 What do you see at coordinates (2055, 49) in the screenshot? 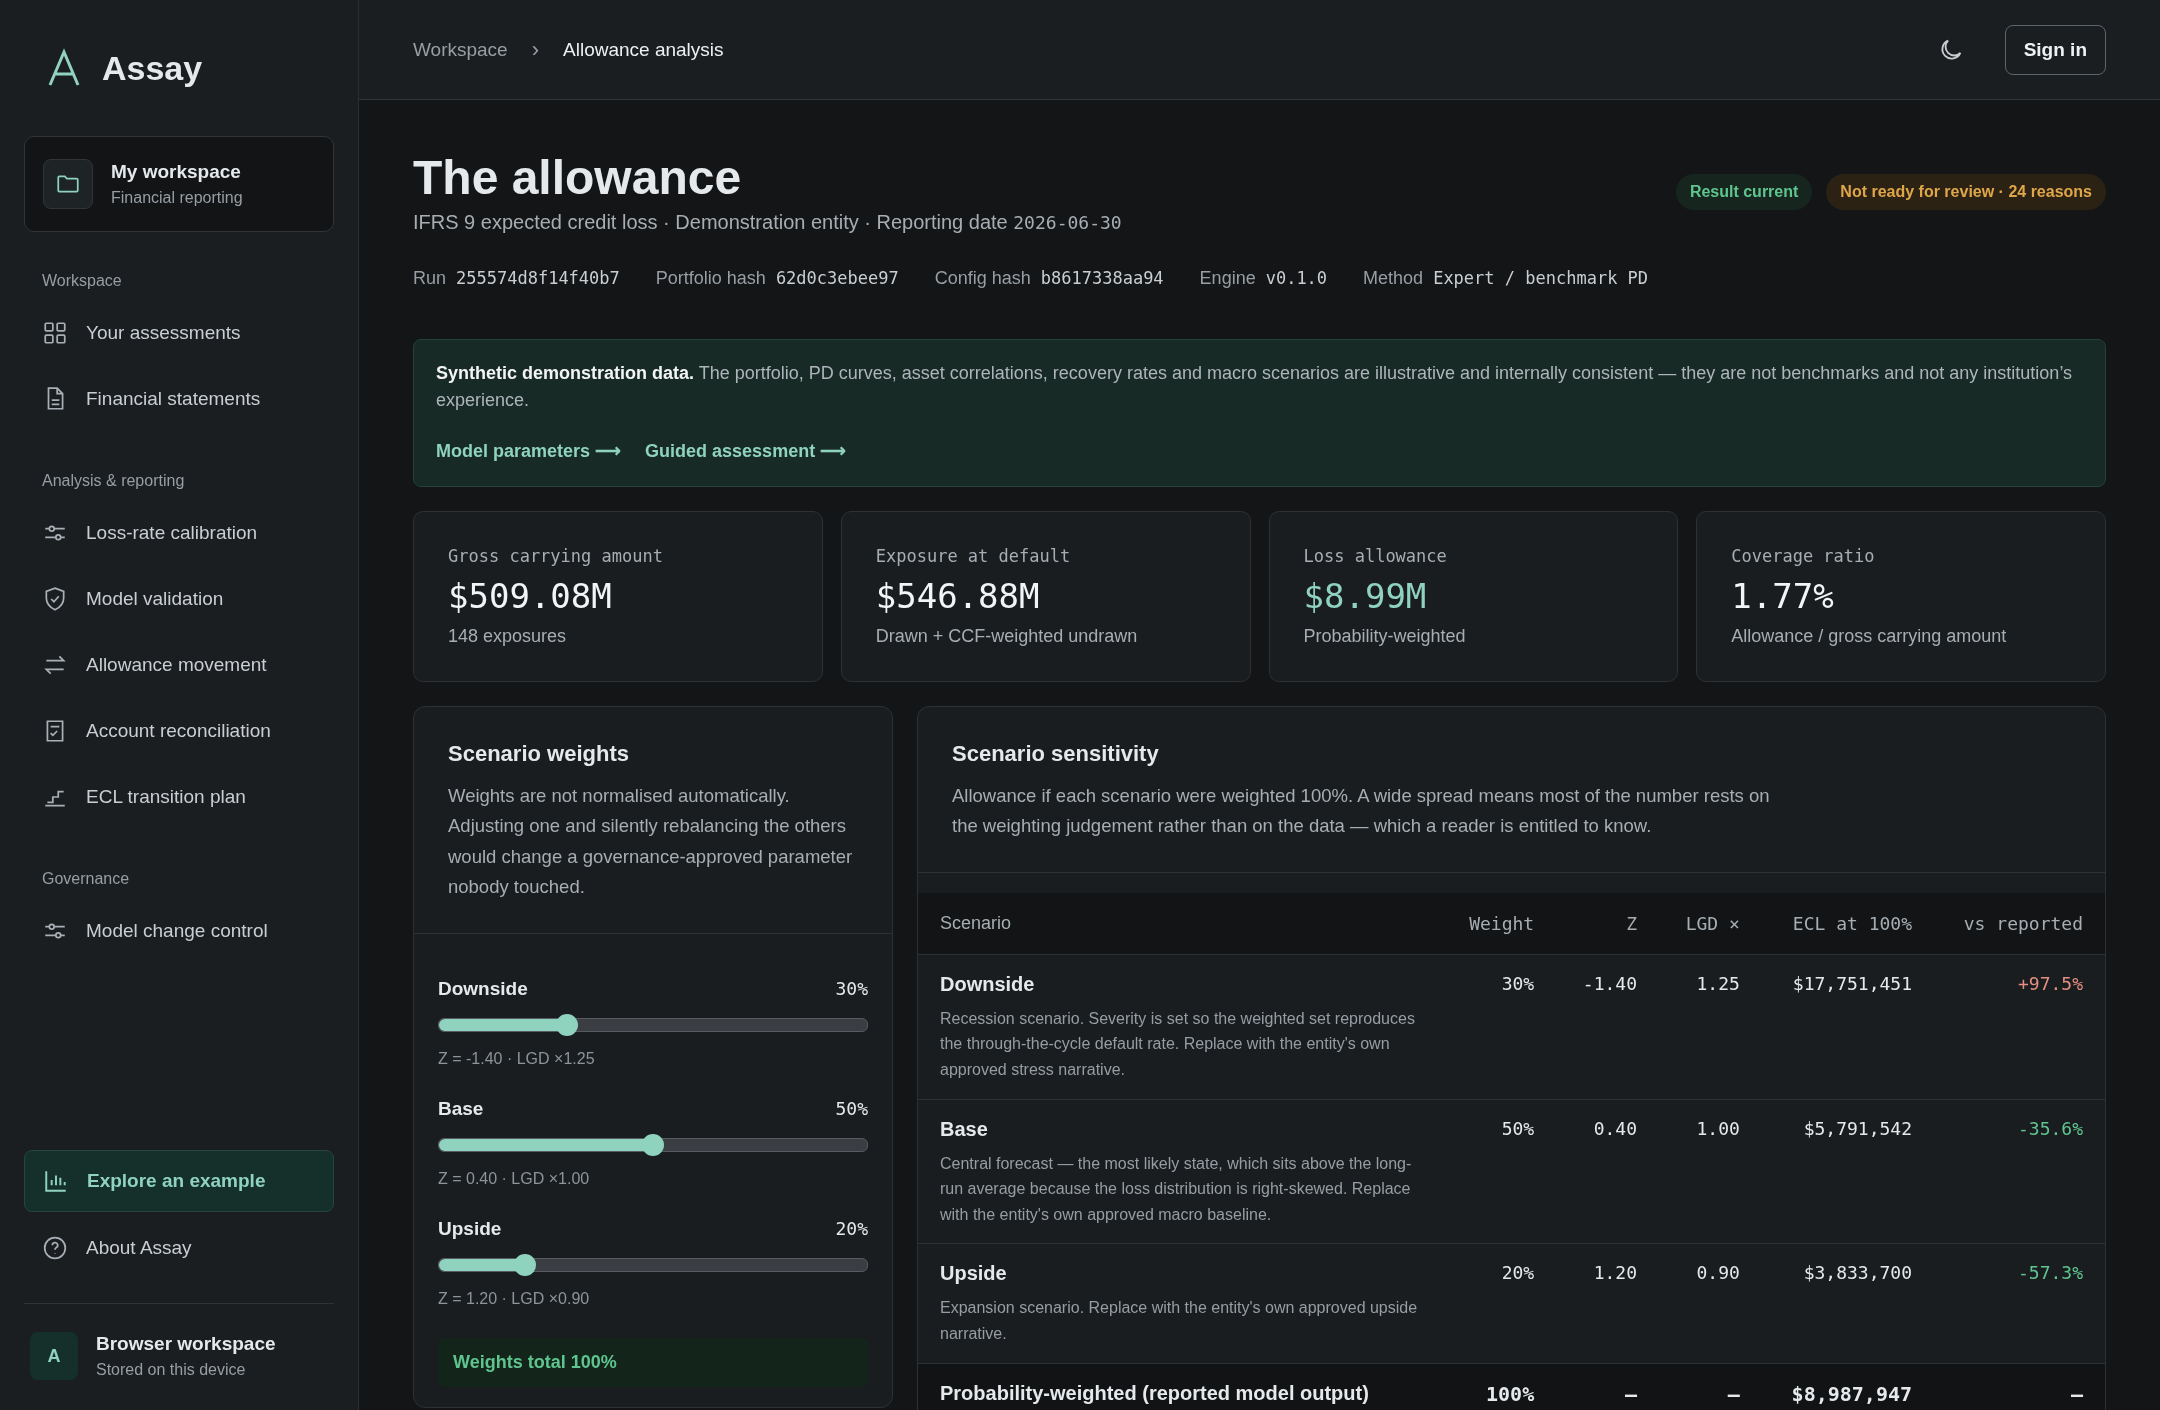
I see `sign-in-button: Sign in` at bounding box center [2055, 49].